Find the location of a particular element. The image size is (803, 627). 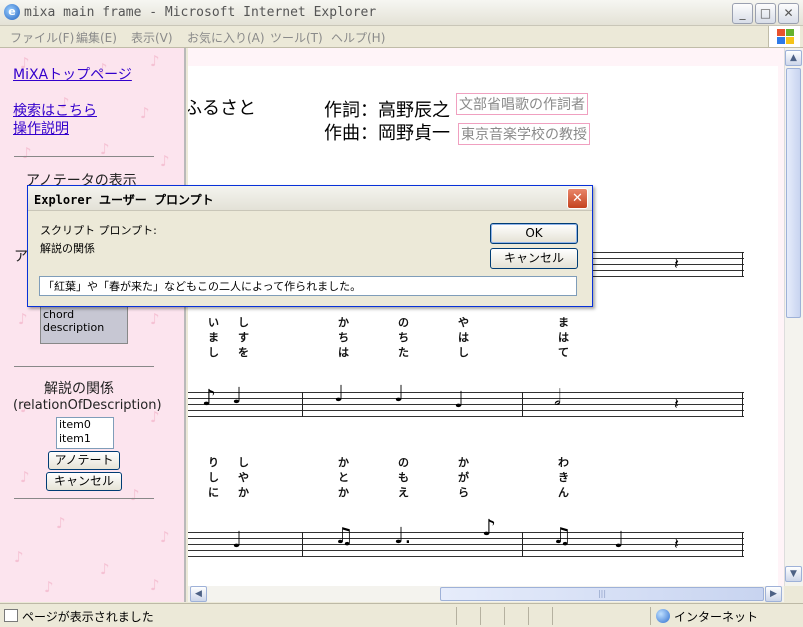

scrollbar-corner is located at coordinates (793, 594).